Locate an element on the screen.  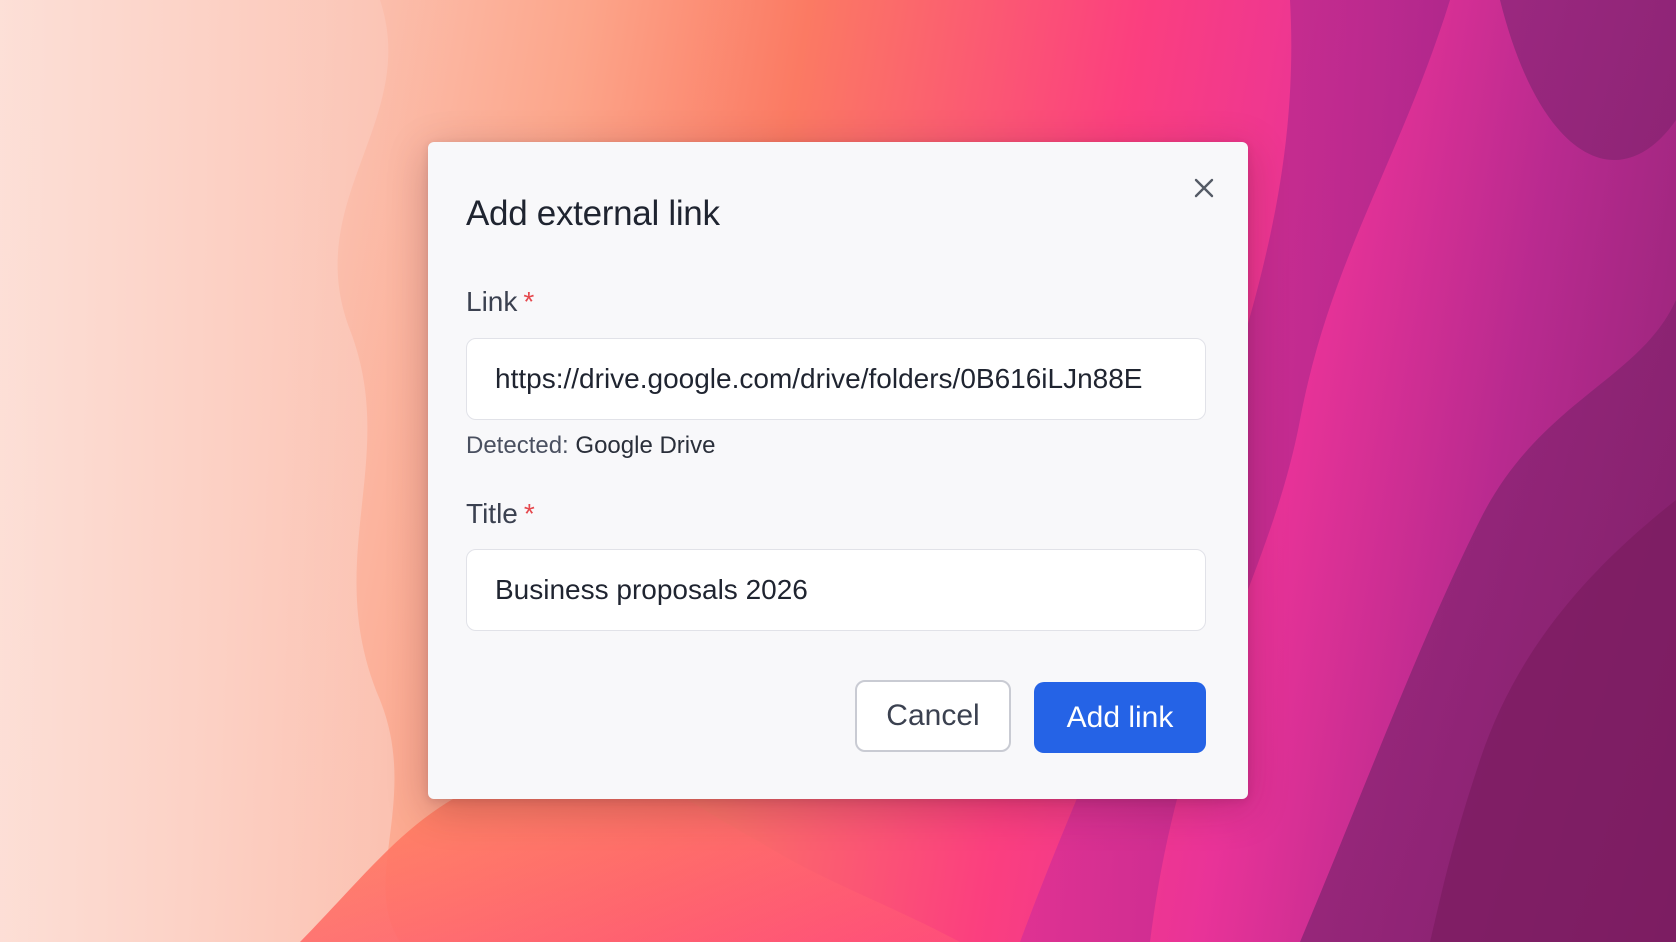
title-label-text: Title is located at coordinates (492, 513).